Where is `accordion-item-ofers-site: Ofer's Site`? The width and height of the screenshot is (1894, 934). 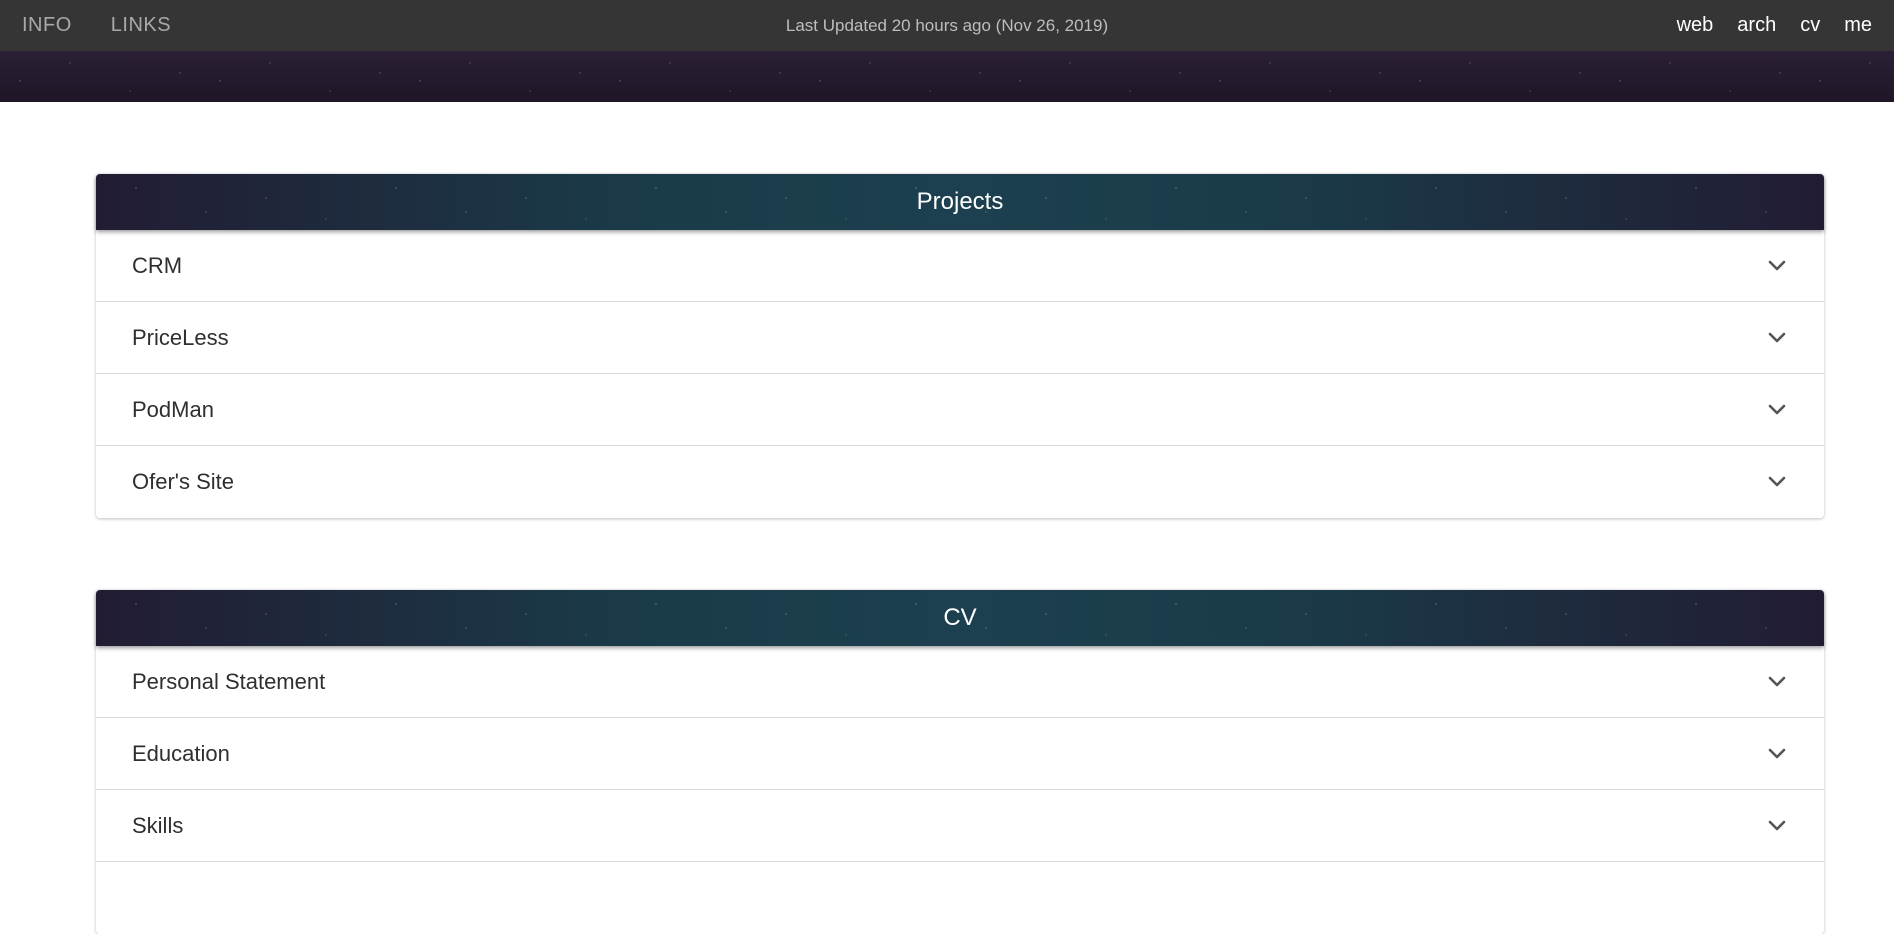 accordion-item-ofers-site: Ofer's Site is located at coordinates (960, 482).